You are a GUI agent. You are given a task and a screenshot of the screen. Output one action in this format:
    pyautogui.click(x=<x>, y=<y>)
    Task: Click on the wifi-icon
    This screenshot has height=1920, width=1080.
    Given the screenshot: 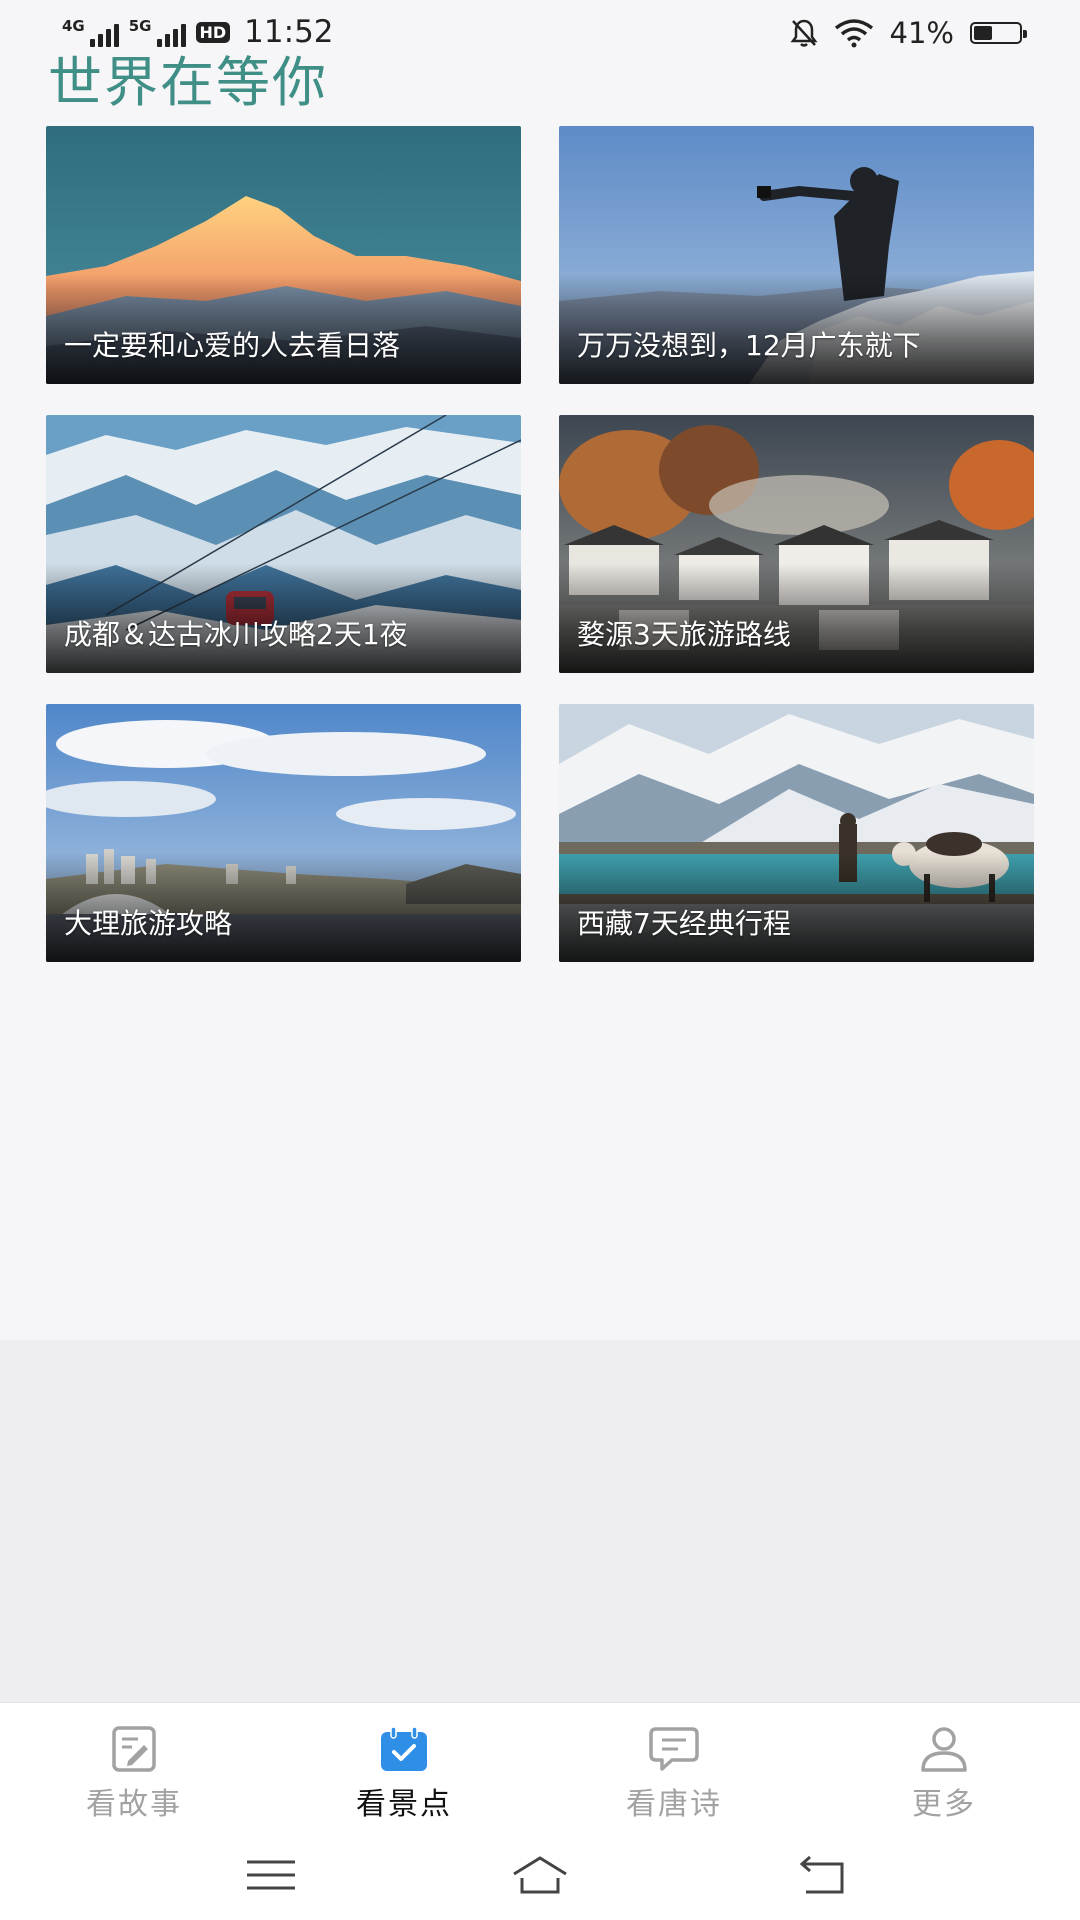 What is the action you would take?
    pyautogui.click(x=853, y=33)
    